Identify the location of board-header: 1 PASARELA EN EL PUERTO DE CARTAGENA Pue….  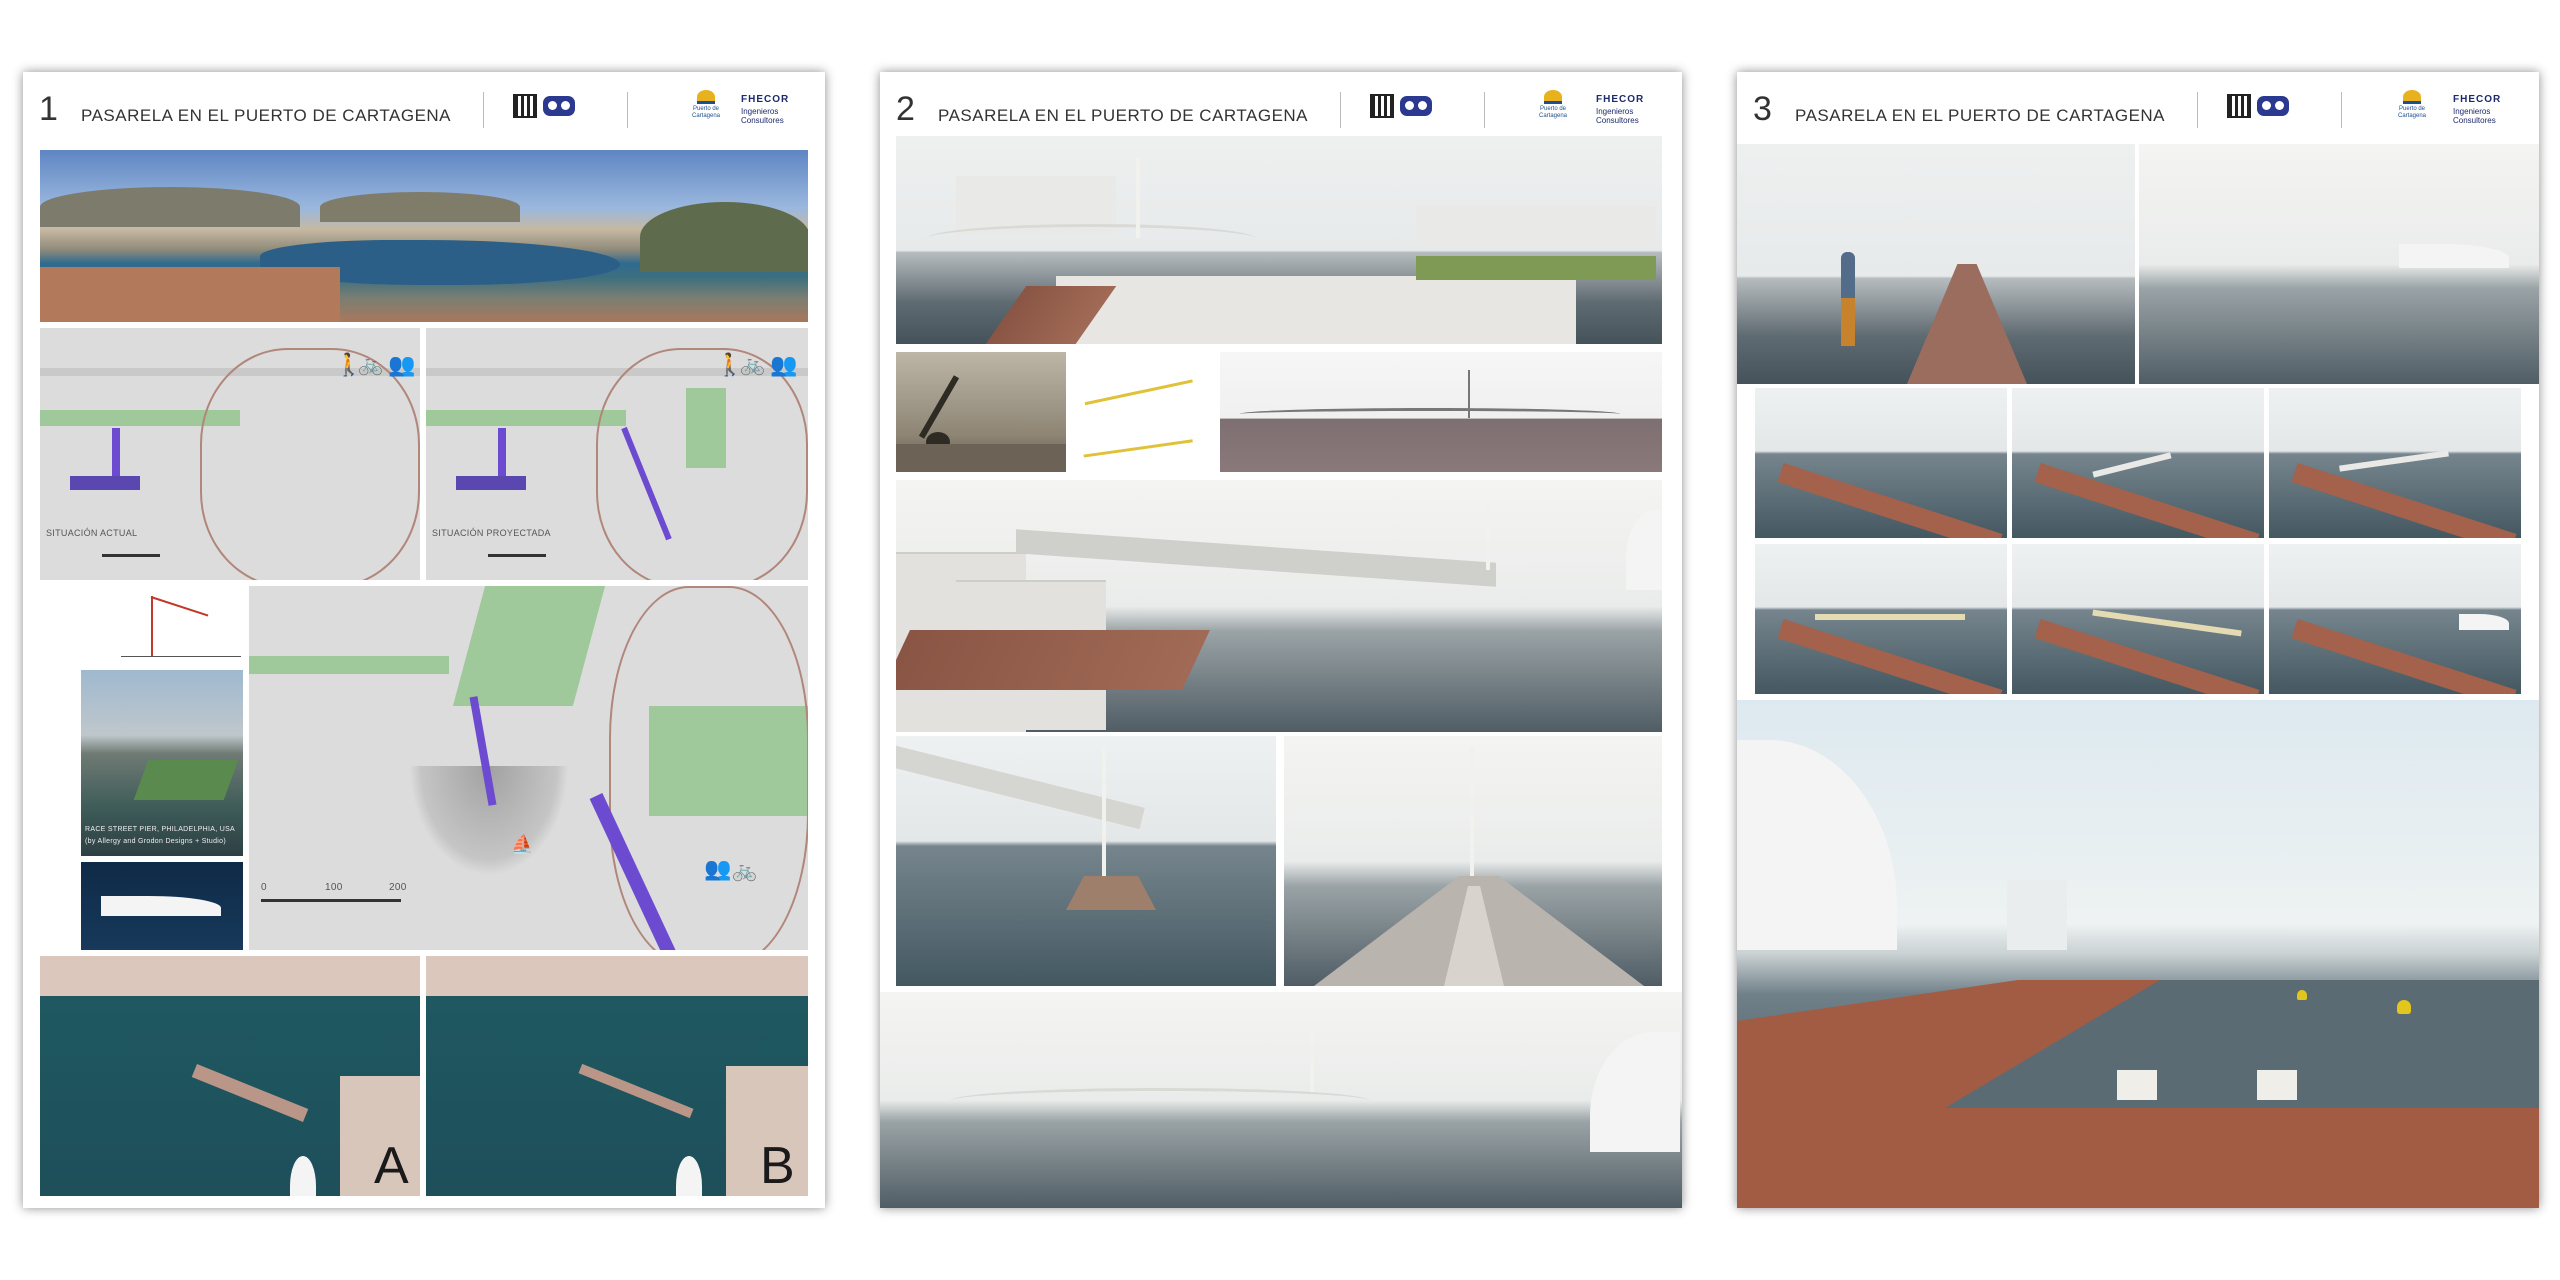
(424, 105).